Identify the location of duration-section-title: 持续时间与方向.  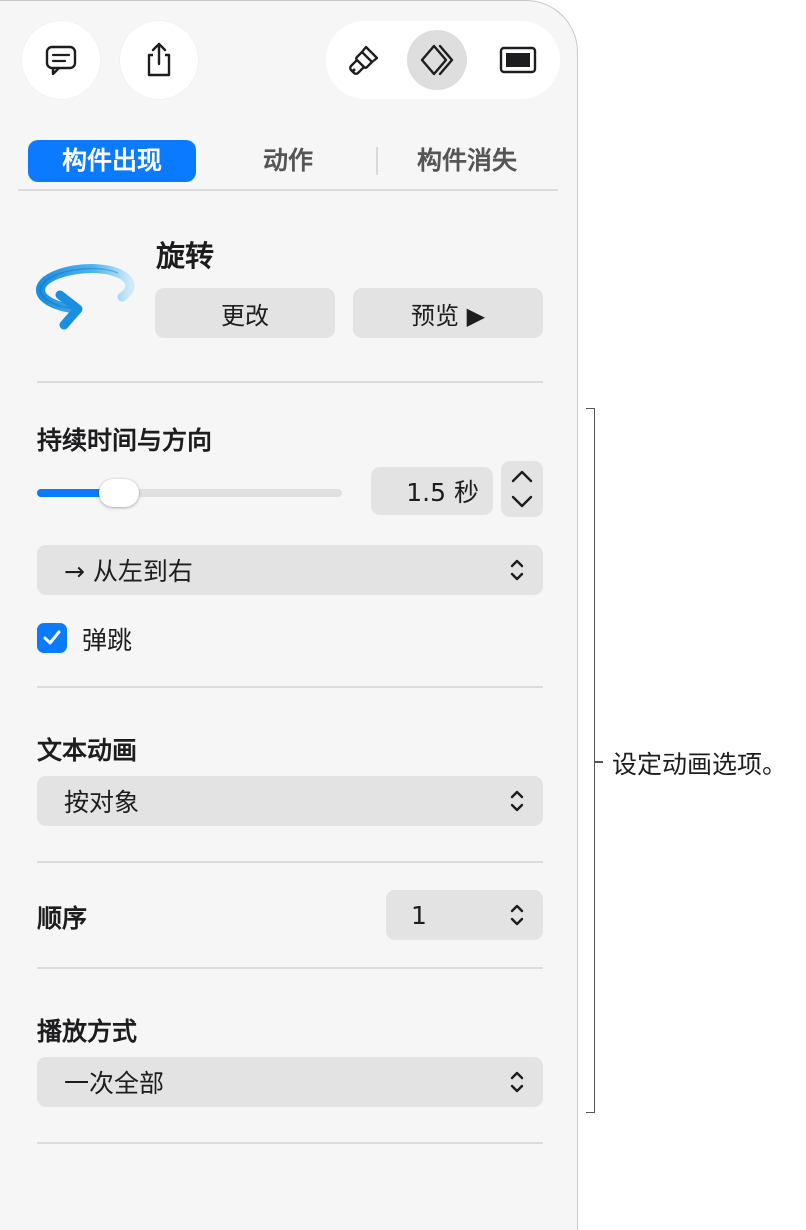
(125, 440).